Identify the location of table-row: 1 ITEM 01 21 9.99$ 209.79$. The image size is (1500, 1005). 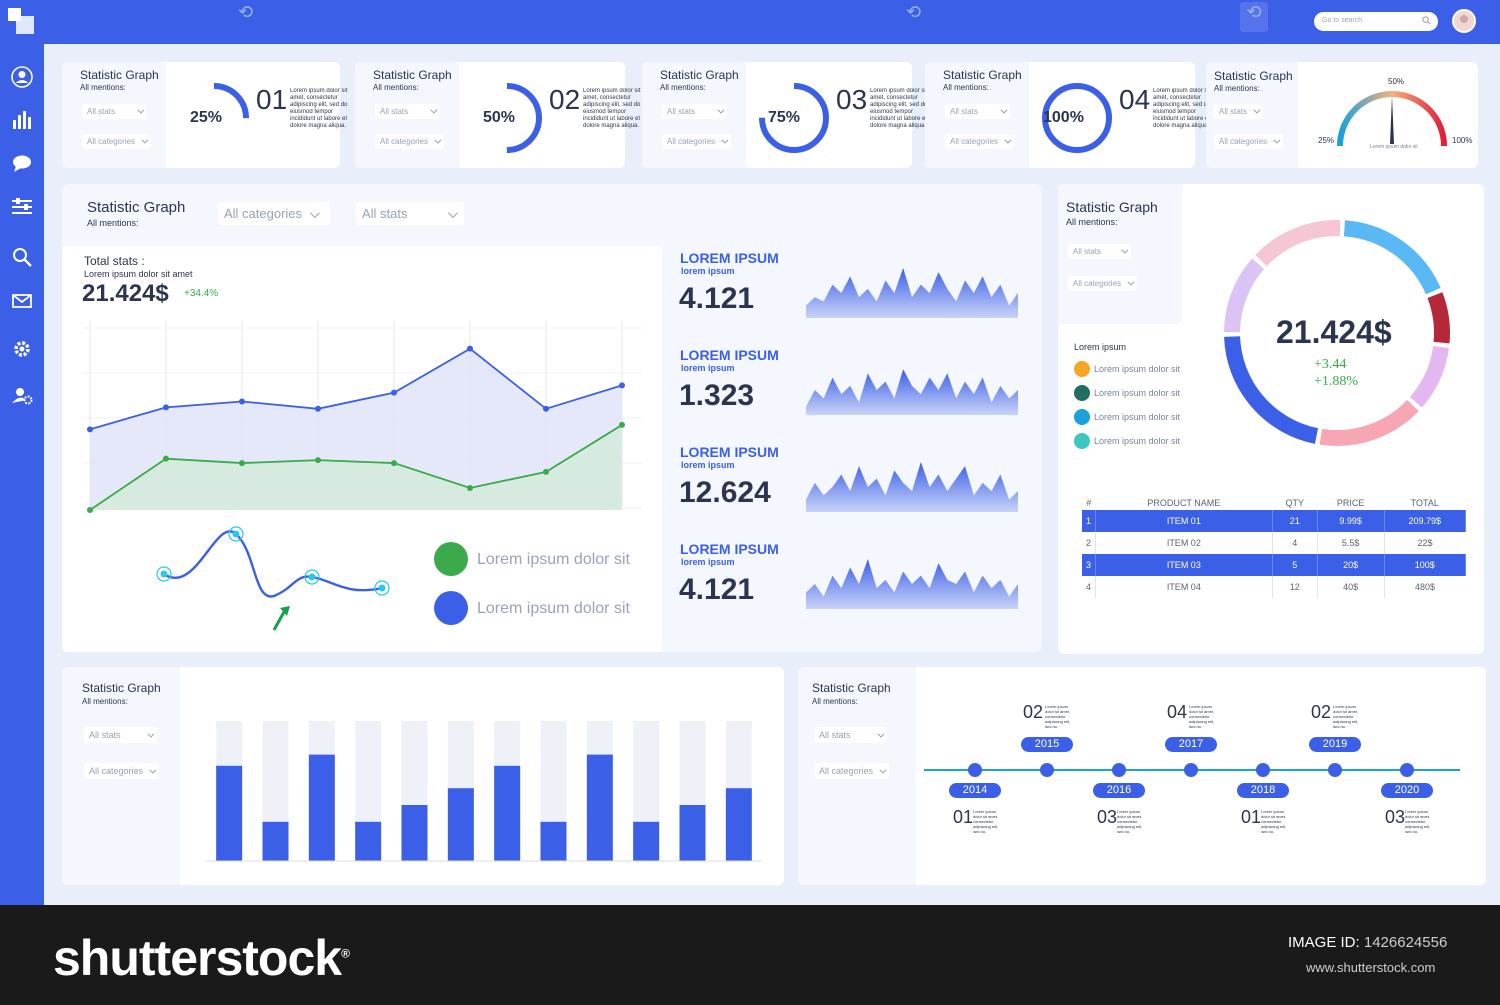
(1274, 521).